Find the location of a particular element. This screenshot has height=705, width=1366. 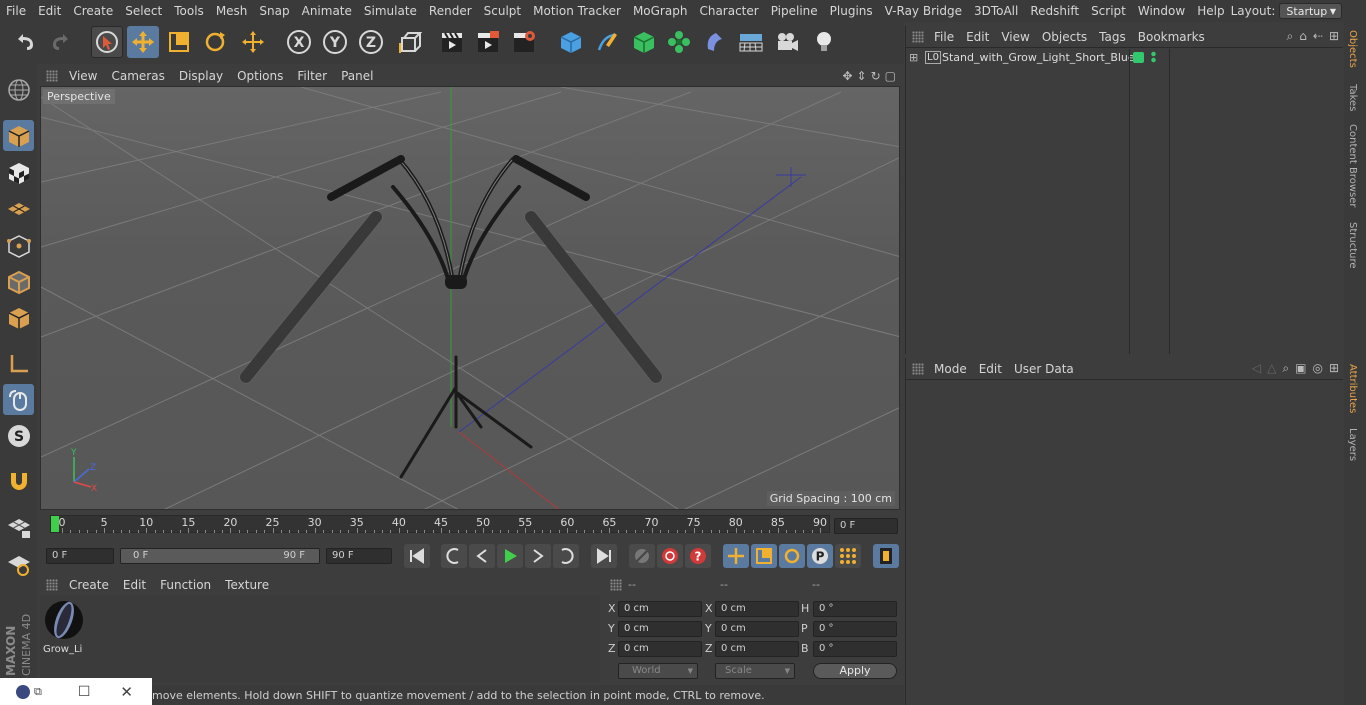

tab-objects: Objects is located at coordinates (1352, 49).